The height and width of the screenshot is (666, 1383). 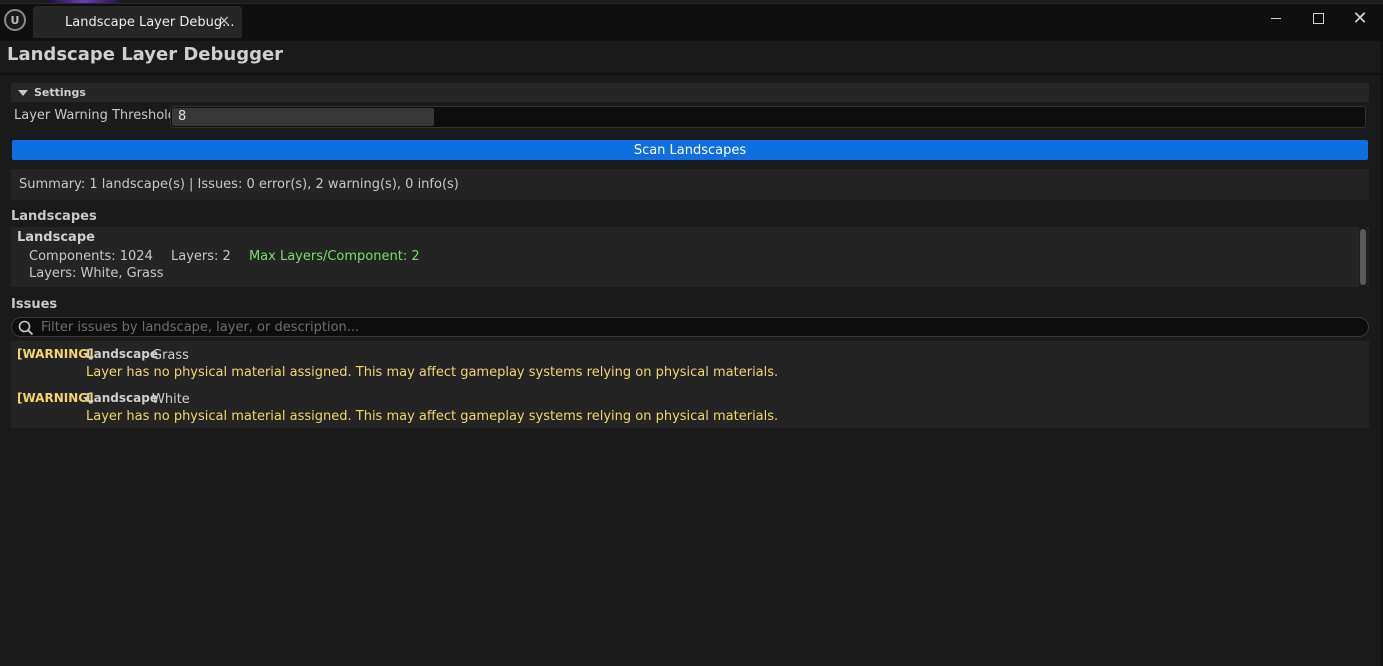 I want to click on window-close-button: ✕, so click(x=1360, y=18).